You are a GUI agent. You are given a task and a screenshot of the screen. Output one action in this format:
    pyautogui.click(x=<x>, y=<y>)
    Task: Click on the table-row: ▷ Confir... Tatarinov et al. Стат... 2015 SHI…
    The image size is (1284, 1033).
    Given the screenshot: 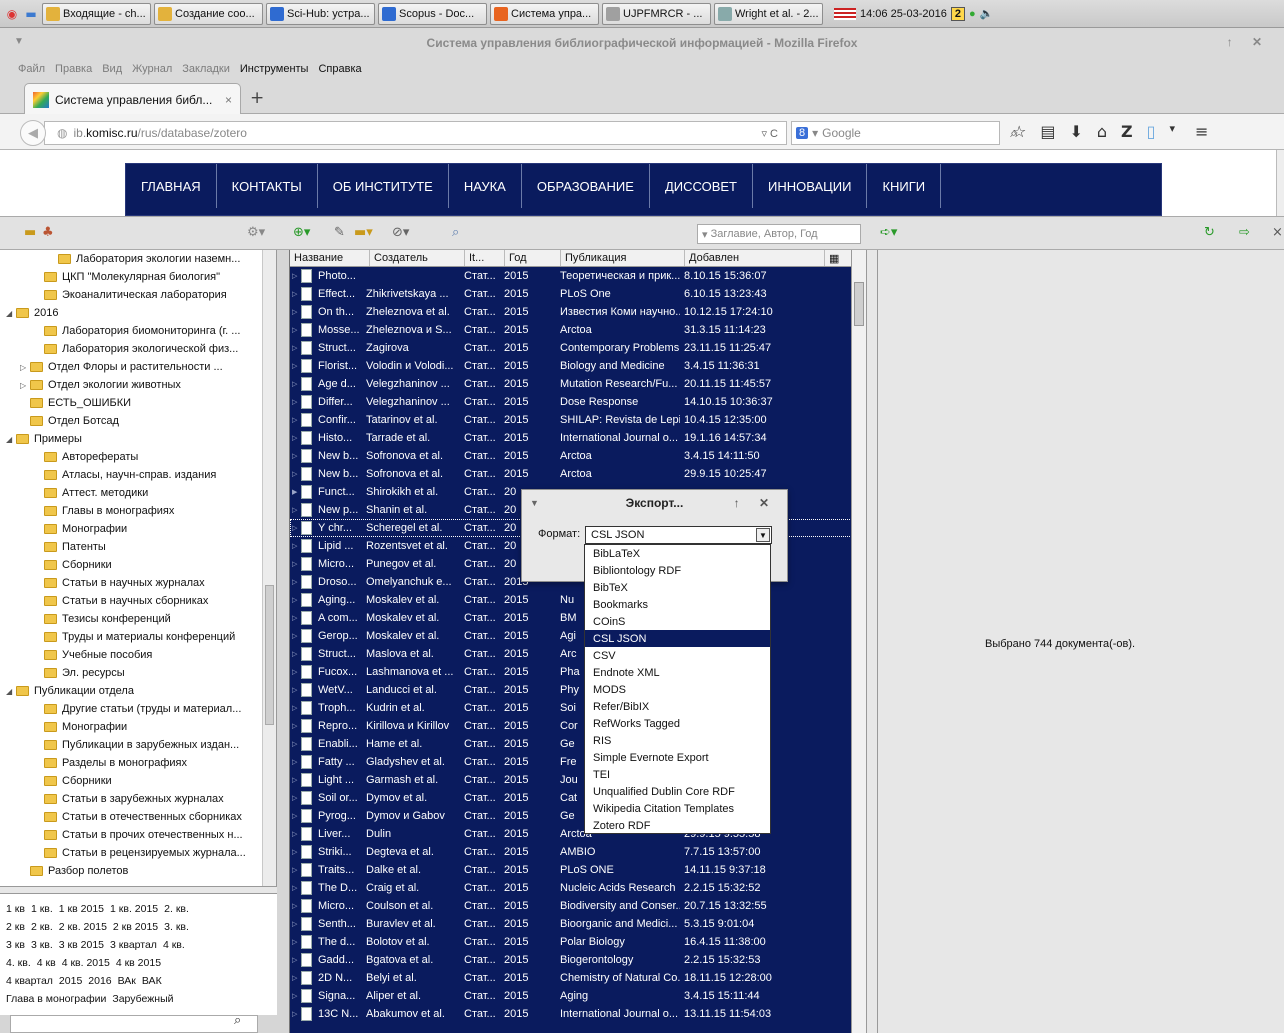 What is the action you would take?
    pyautogui.click(x=578, y=420)
    